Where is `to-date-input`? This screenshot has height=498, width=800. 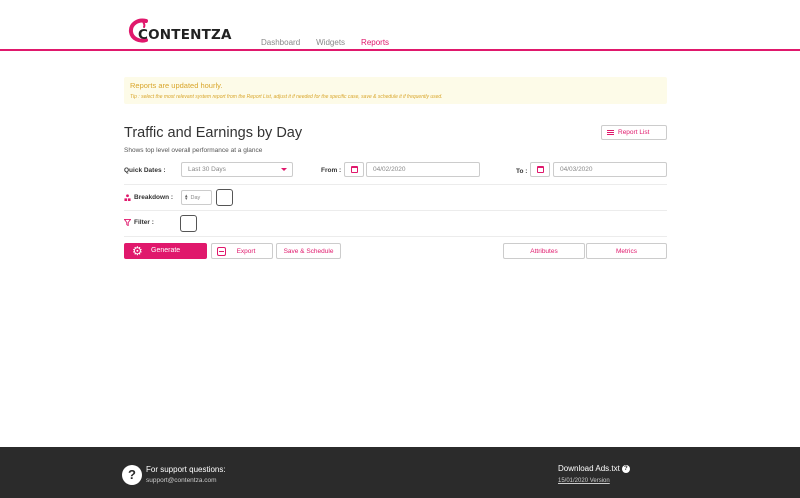
to-date-input is located at coordinates (610, 169).